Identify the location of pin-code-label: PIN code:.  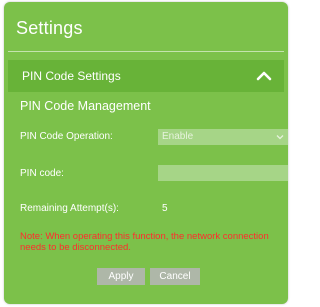
(42, 173).